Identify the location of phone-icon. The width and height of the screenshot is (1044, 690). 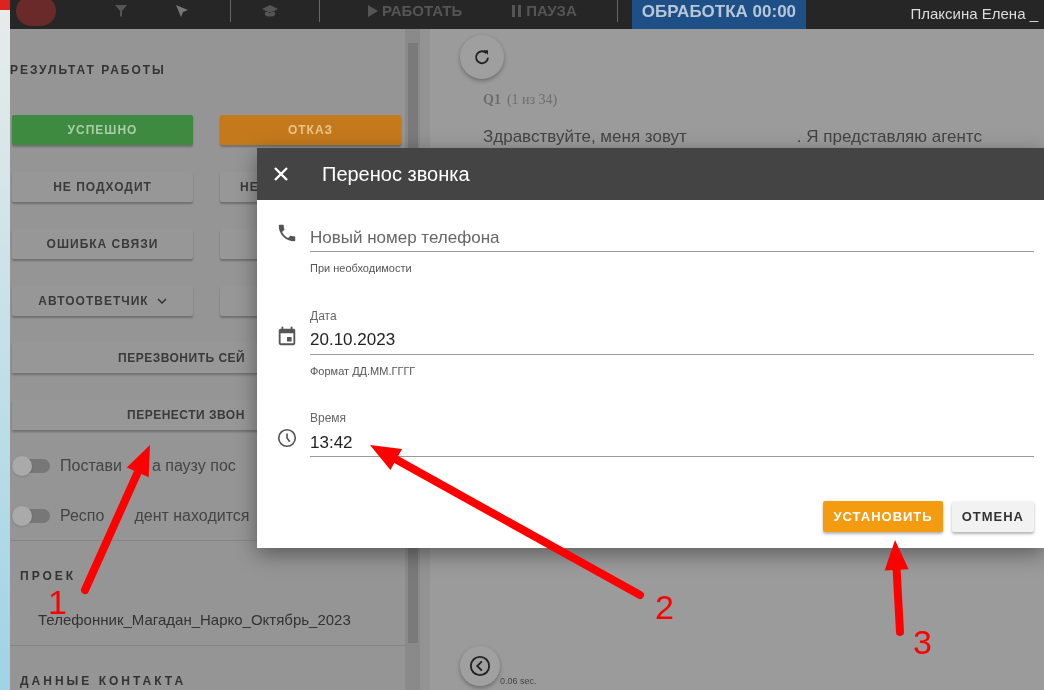
(287, 233).